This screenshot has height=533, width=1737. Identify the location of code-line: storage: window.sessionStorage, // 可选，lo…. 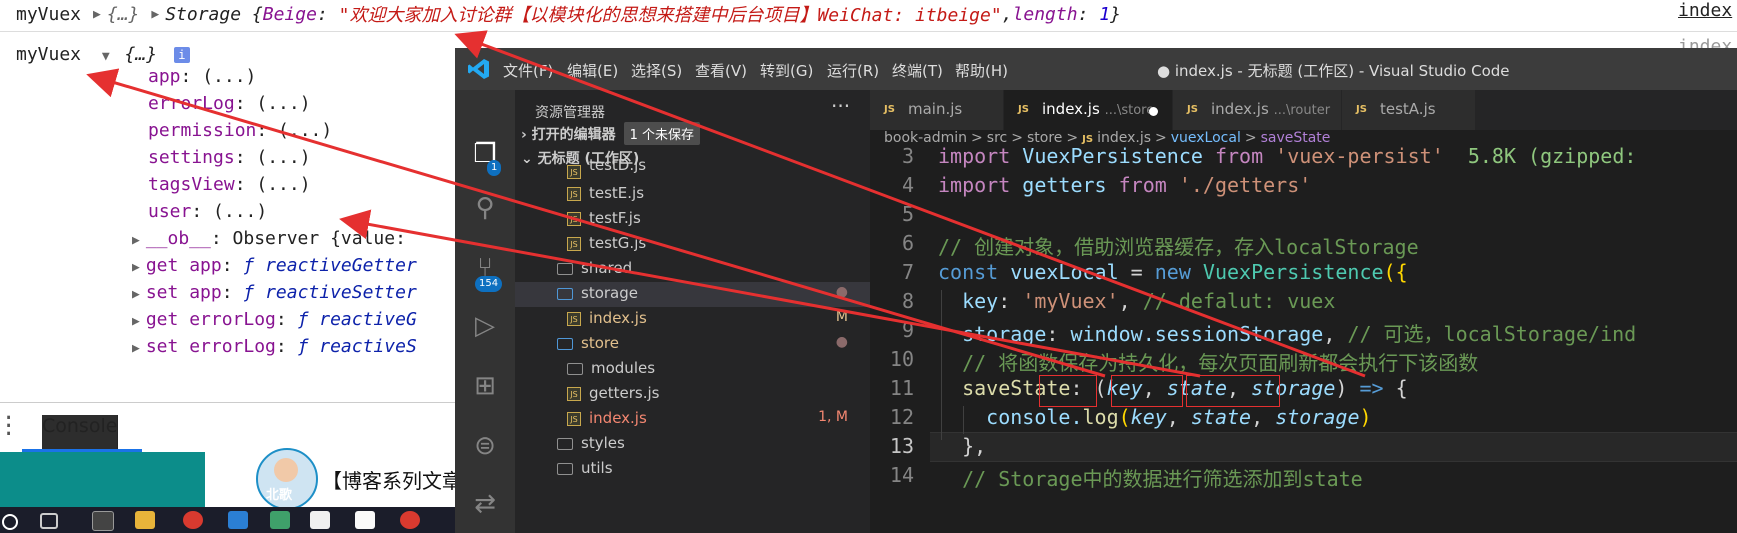
(1287, 332).